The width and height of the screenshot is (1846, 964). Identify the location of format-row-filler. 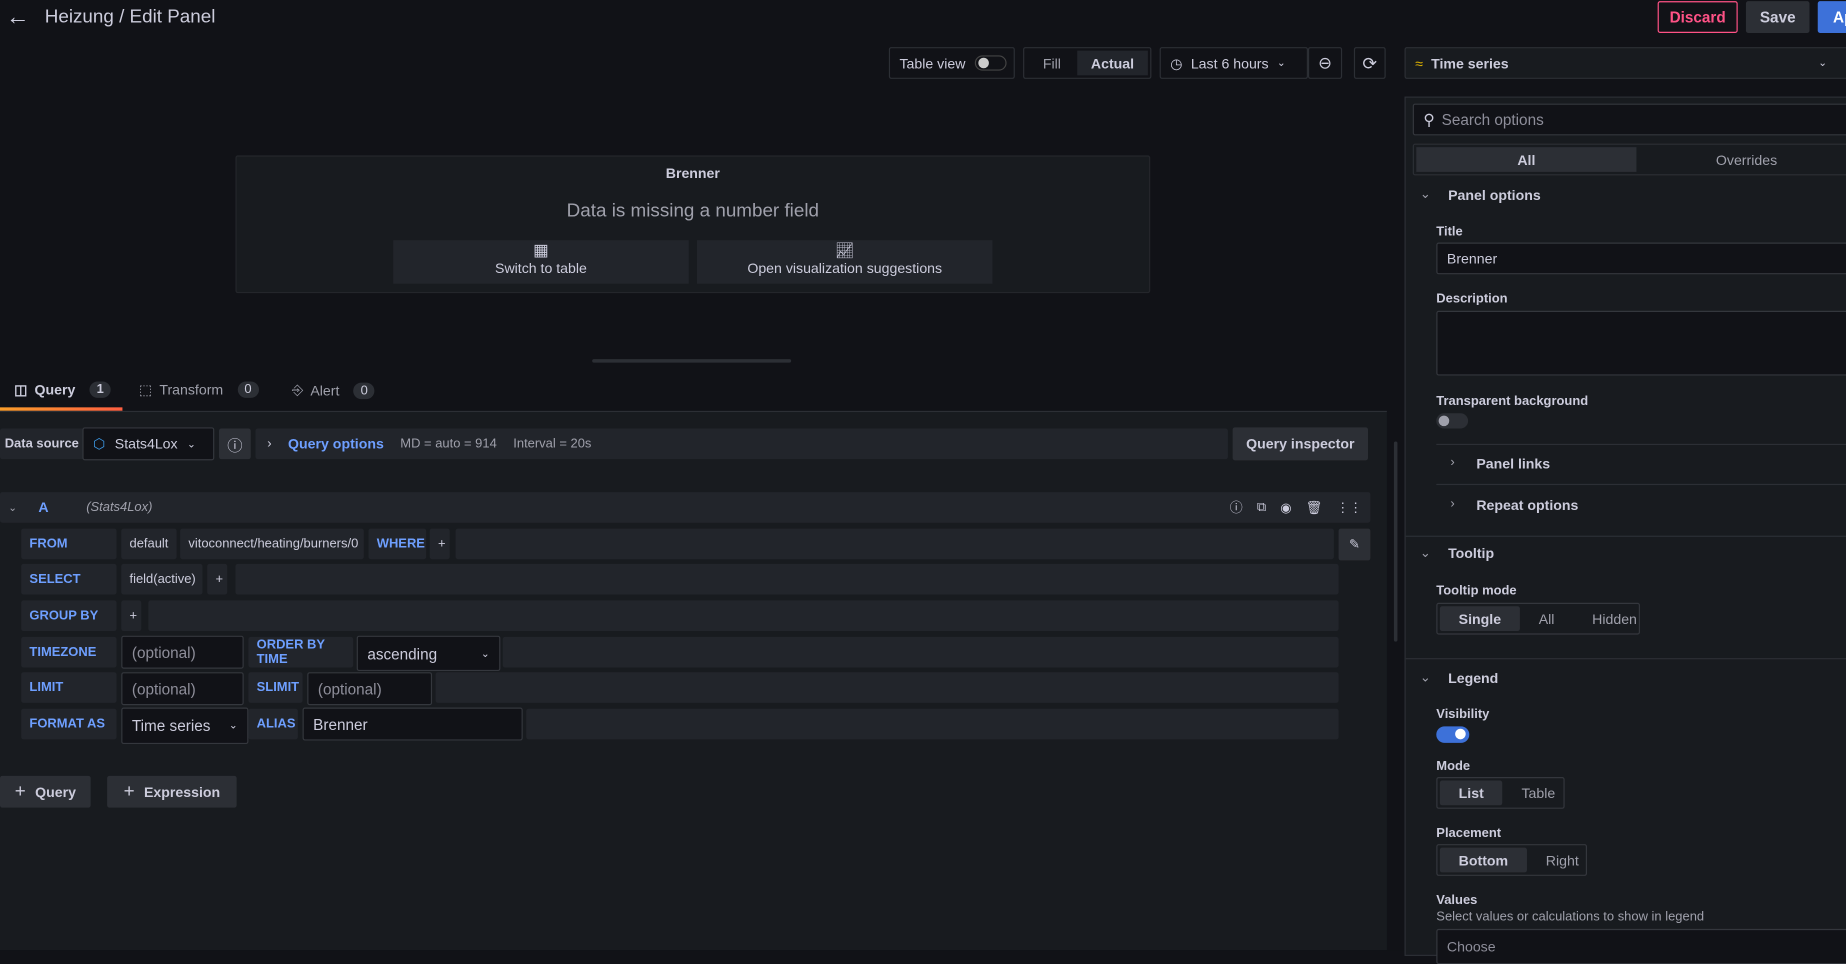
(932, 724).